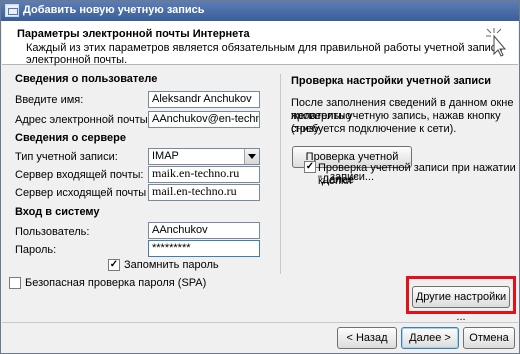  What do you see at coordinates (204, 230) in the screenshot?
I see `username-input: AAnchukov` at bounding box center [204, 230].